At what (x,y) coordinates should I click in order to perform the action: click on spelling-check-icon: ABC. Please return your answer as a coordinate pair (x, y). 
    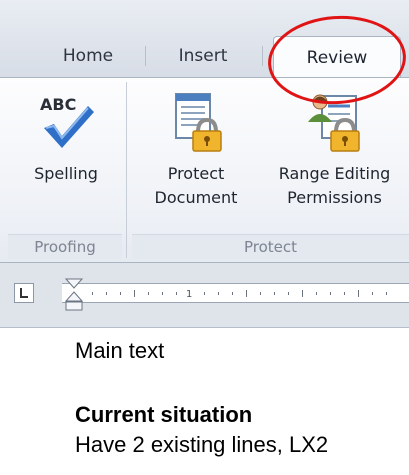
    Looking at the image, I should click on (67, 121).